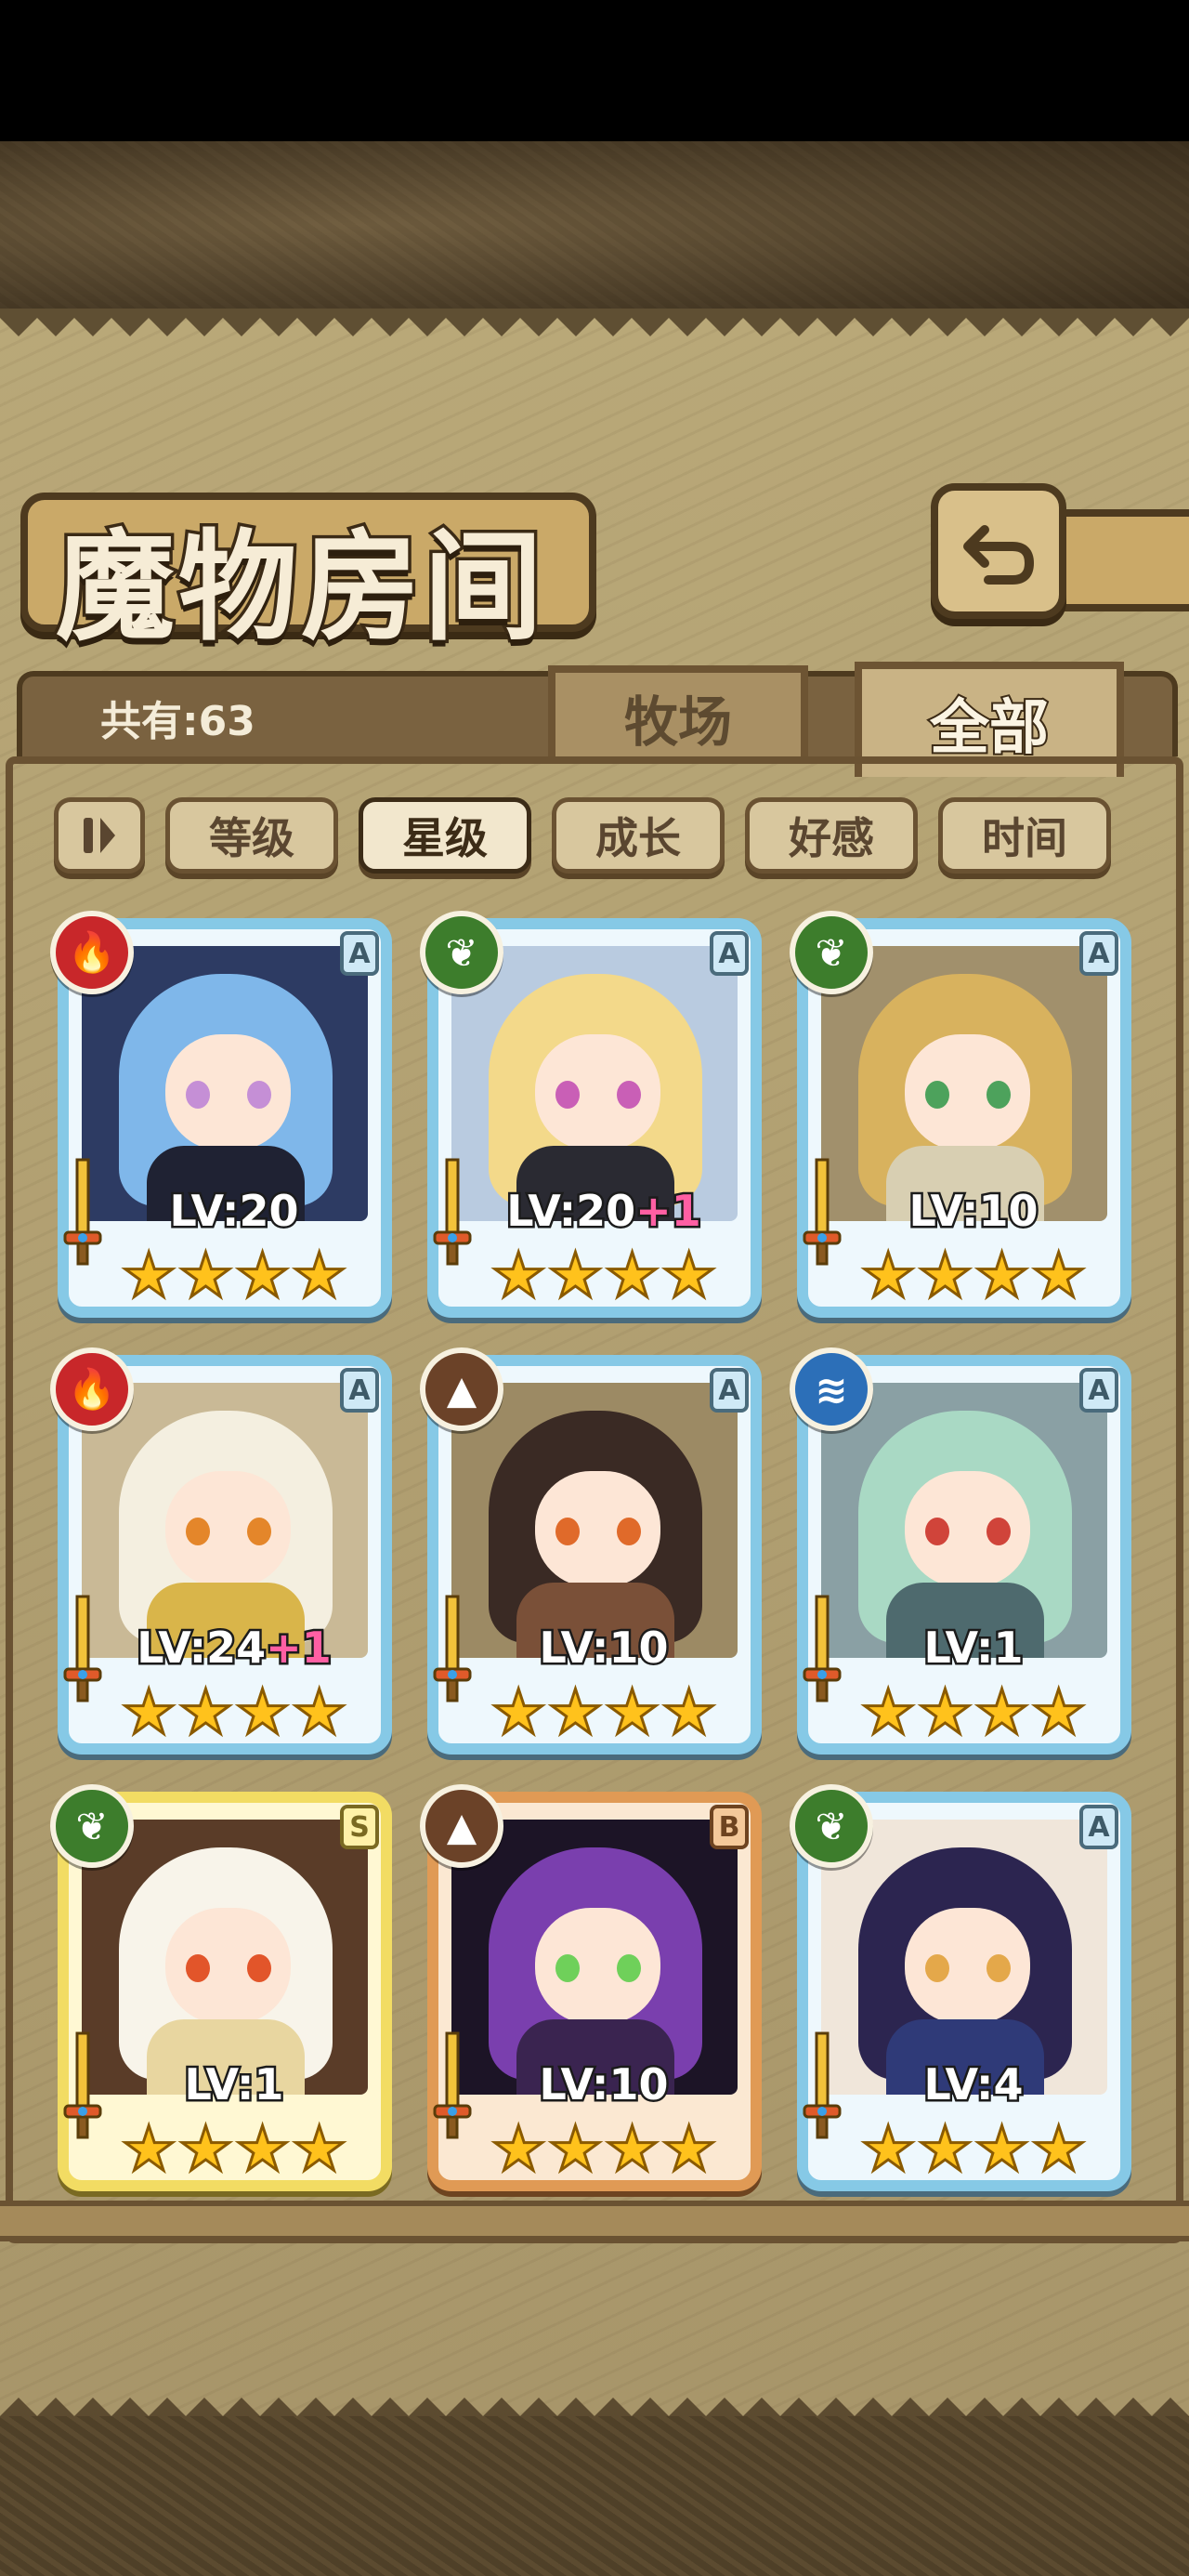 The width and height of the screenshot is (1189, 2576). I want to click on back-arrow-icon, so click(998, 555).